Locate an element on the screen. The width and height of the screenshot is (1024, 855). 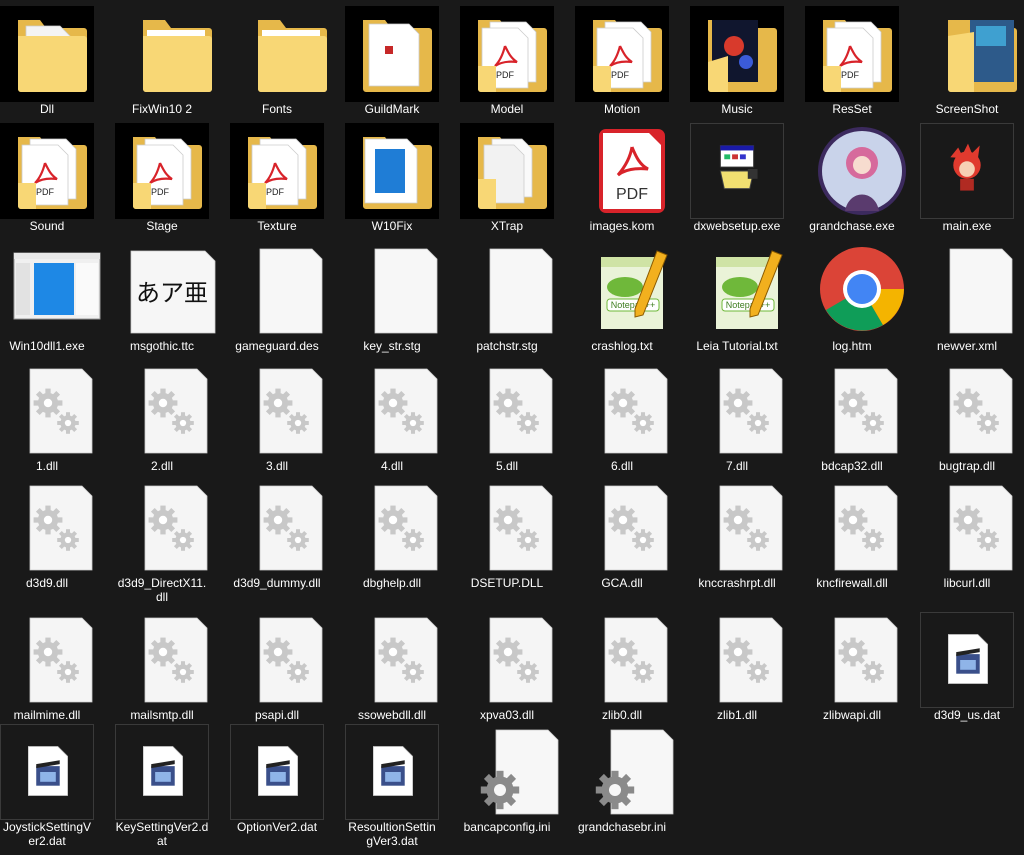
file-item: zlibwapi.dll is located at coordinates (862, 670).